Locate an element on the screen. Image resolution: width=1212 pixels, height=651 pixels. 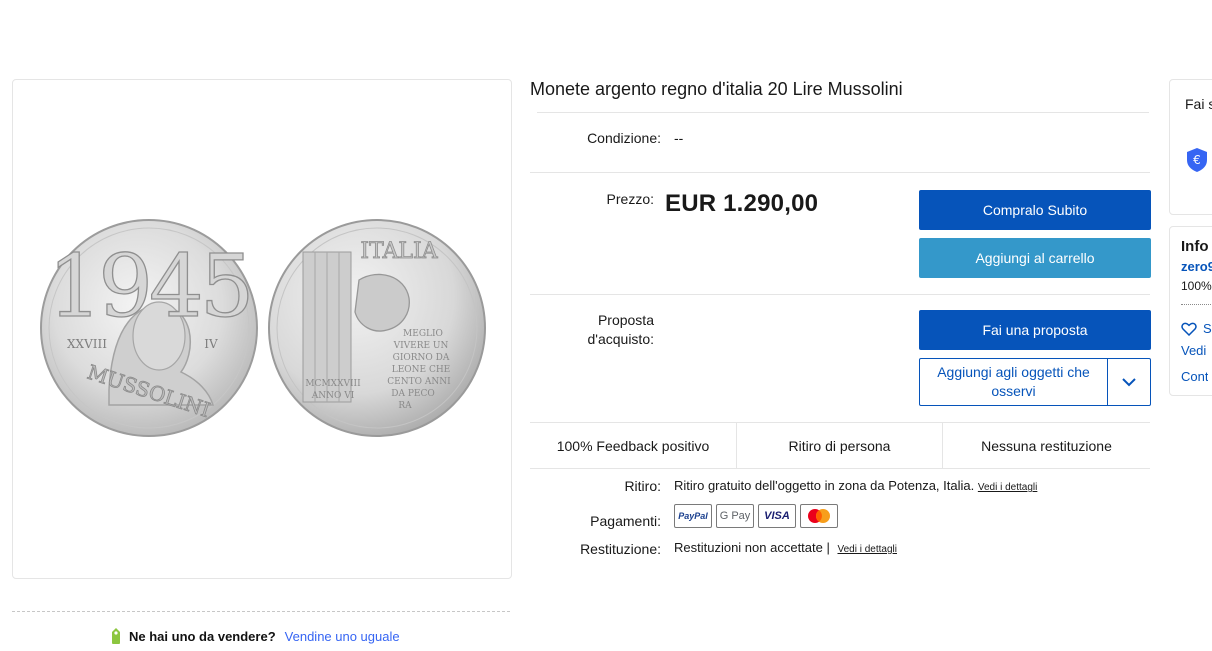
save-seller-label: S is located at coordinates (1207, 328).